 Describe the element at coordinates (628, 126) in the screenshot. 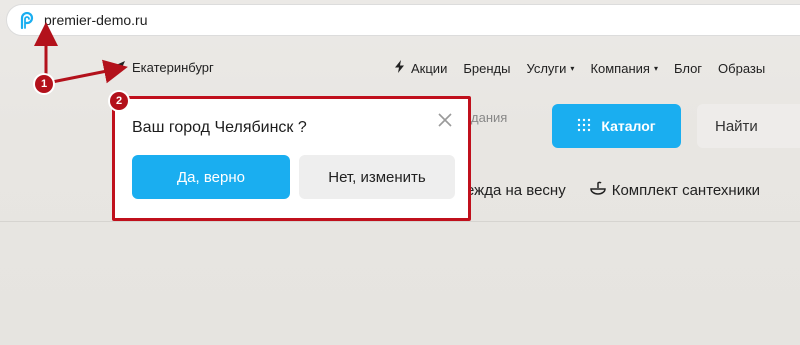

I see `catalog-label: Каталог` at that location.